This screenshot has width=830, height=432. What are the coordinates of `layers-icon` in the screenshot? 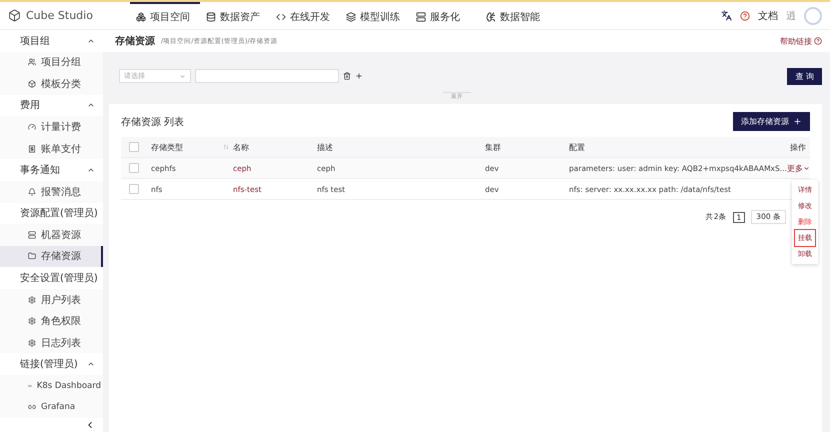 It's located at (351, 17).